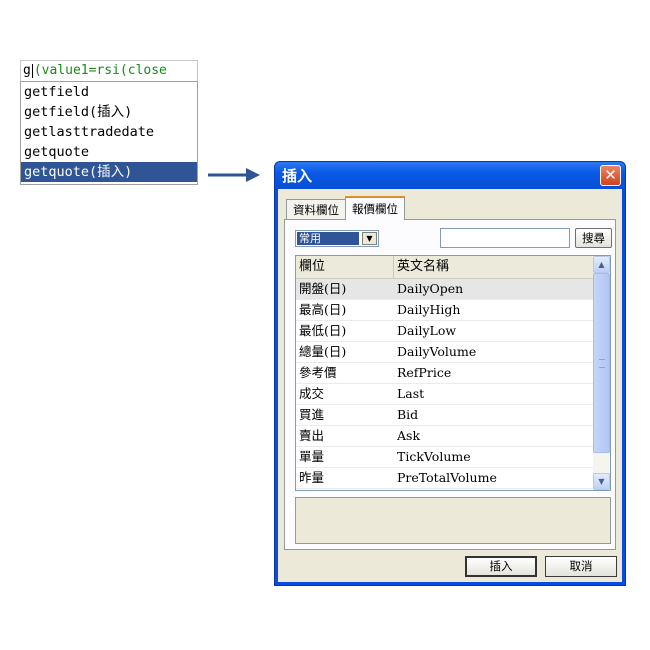 The image size is (650, 650). Describe the element at coordinates (323, 288) in the screenshot. I see `row-field-name: 開盤(日)` at that location.